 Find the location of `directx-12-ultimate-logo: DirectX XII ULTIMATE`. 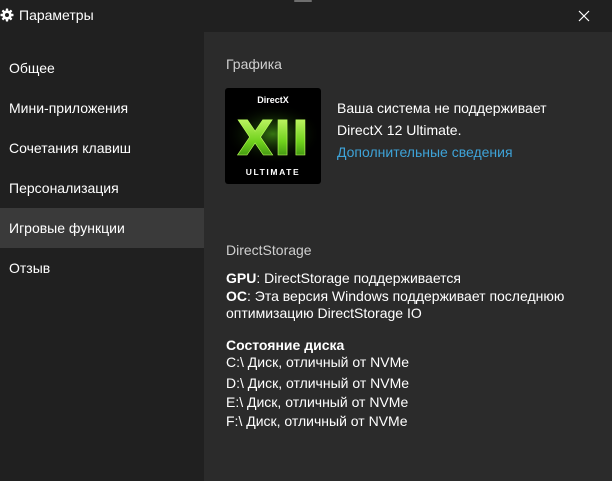

directx-12-ultimate-logo: DirectX XII ULTIMATE is located at coordinates (273, 136).